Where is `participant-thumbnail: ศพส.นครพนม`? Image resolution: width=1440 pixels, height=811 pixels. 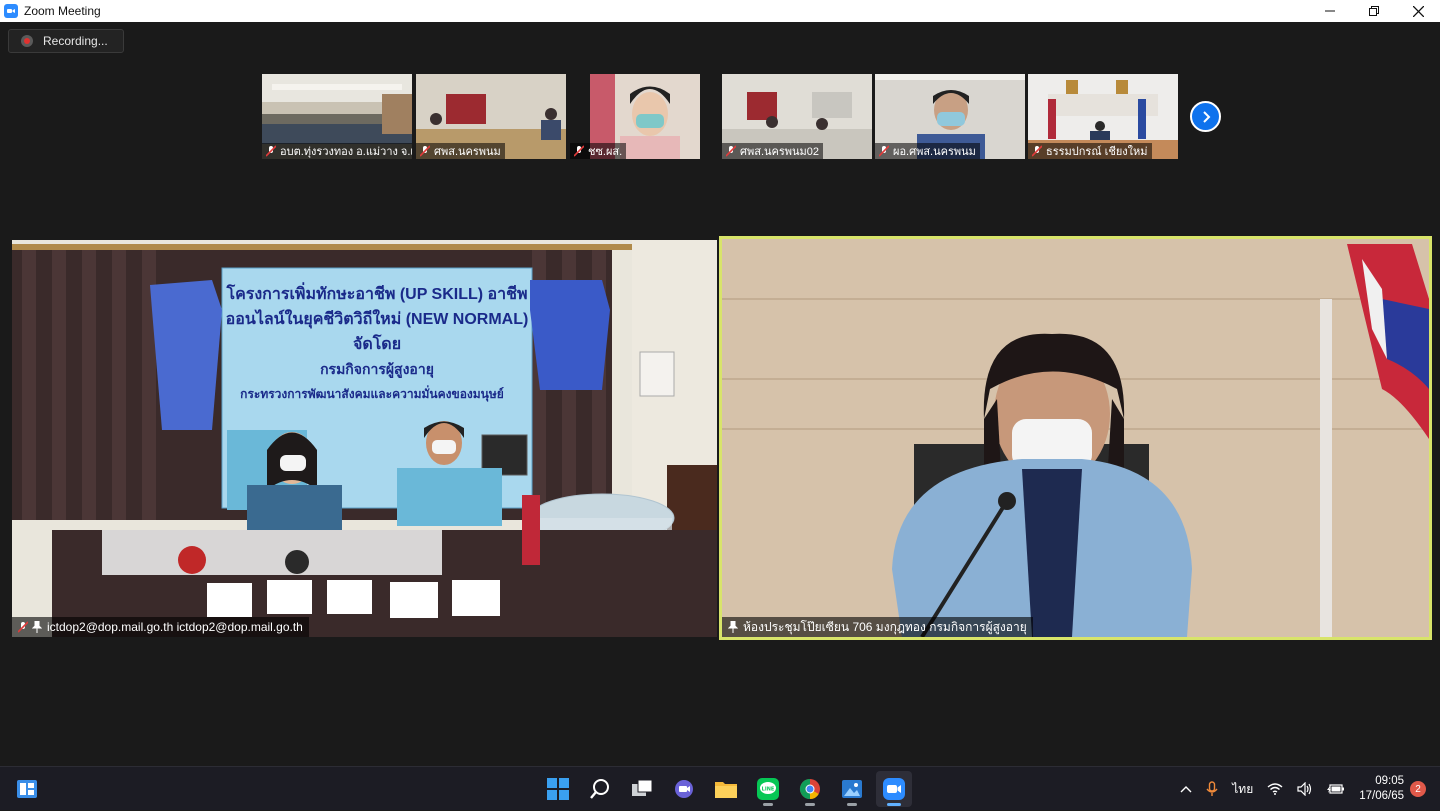
participant-thumbnail: ศพส.นครพนม is located at coordinates (491, 116).